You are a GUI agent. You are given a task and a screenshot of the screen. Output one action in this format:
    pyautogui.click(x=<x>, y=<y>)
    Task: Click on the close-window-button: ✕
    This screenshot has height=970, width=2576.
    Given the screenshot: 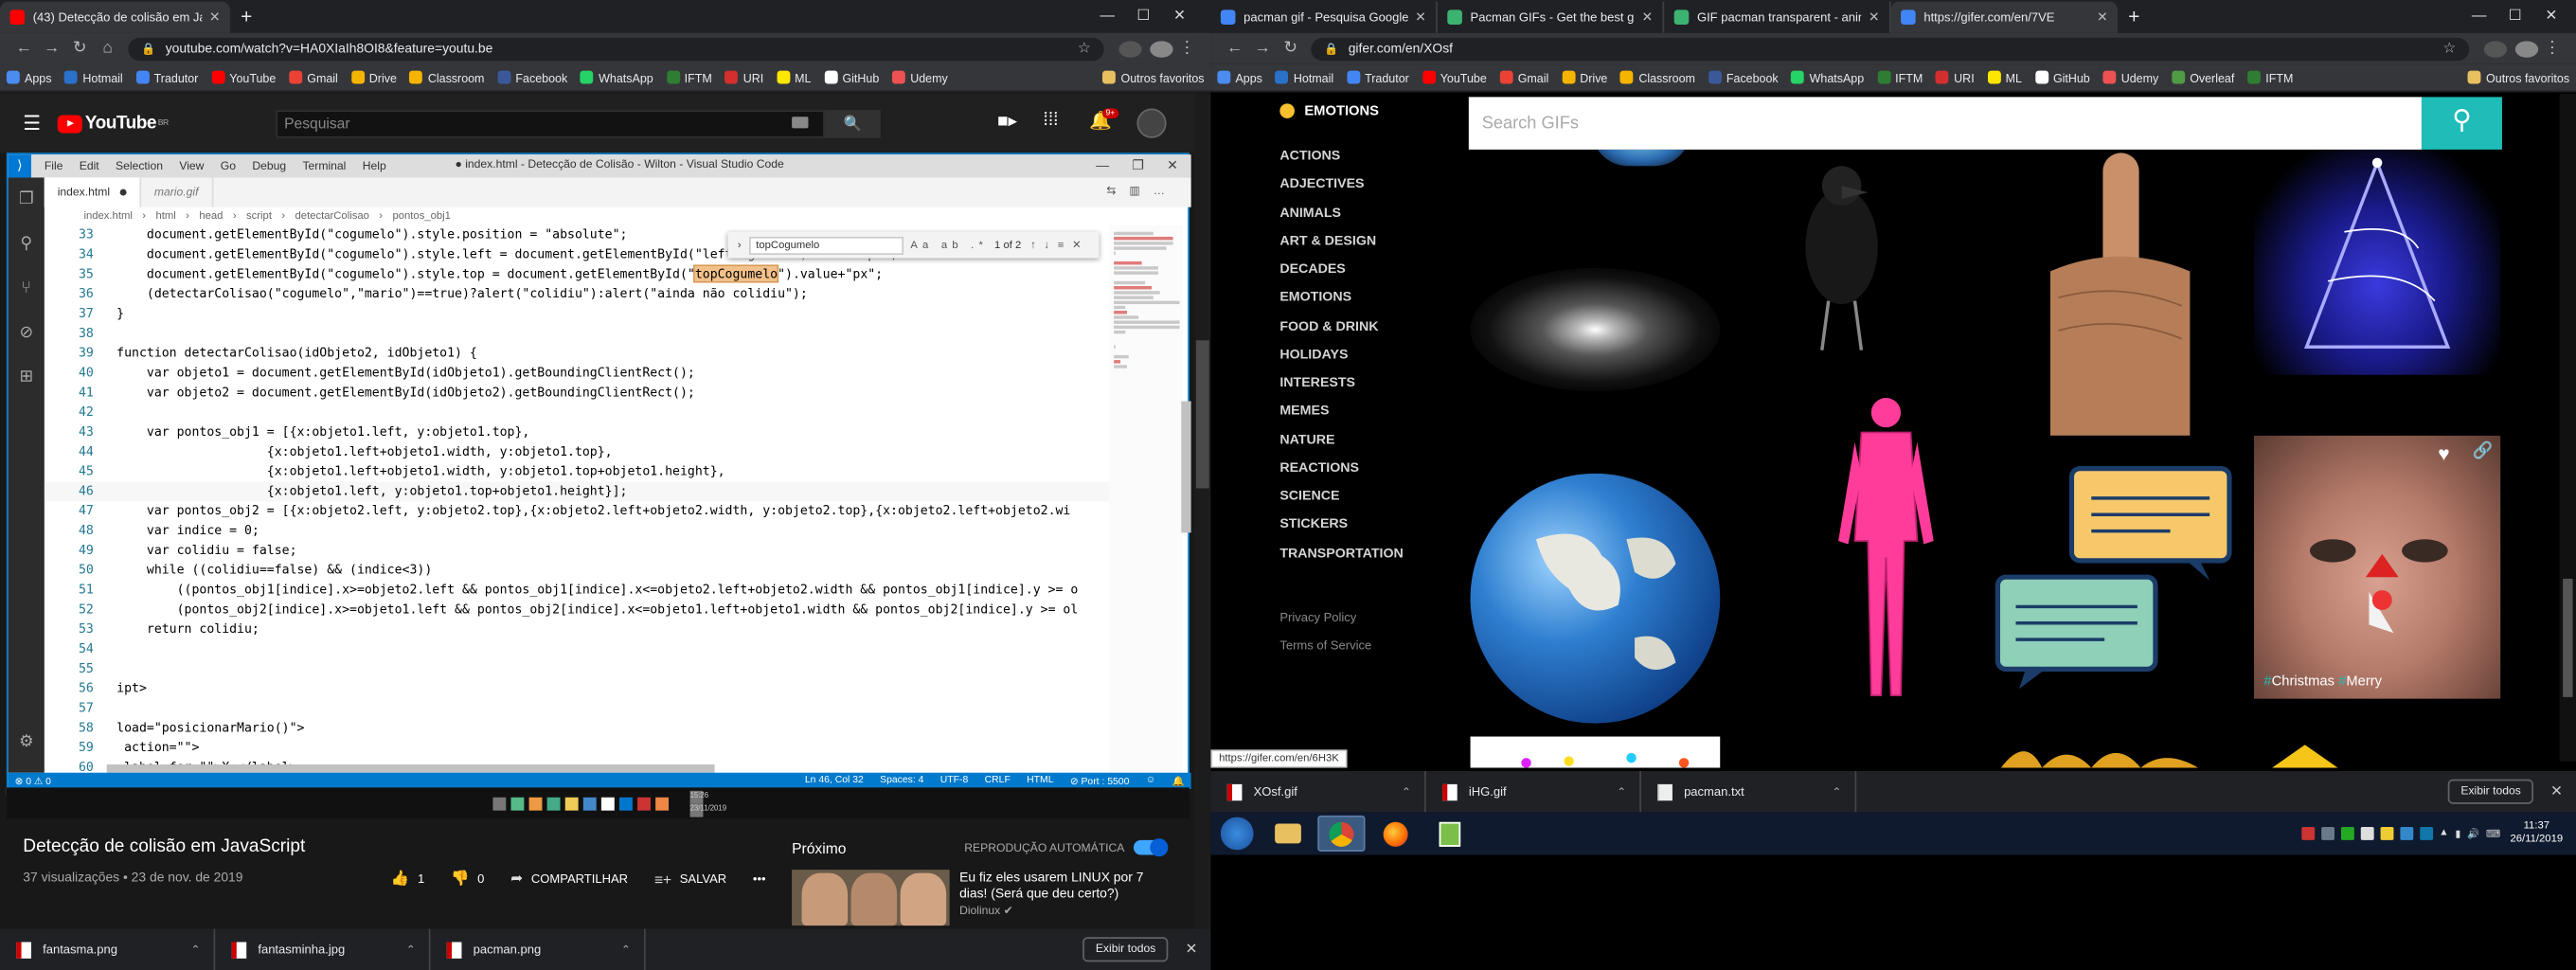 What is the action you would take?
    pyautogui.click(x=1179, y=15)
    